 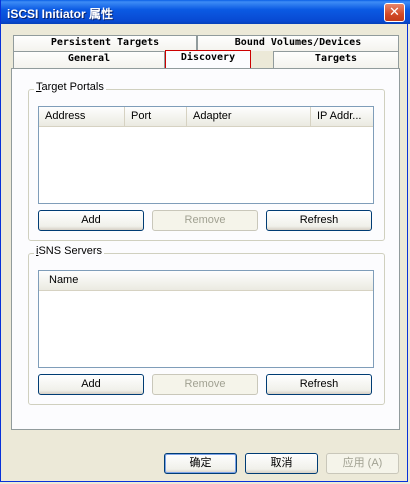 I want to click on window-title: iSCSI Initiator 属性, so click(x=60, y=14).